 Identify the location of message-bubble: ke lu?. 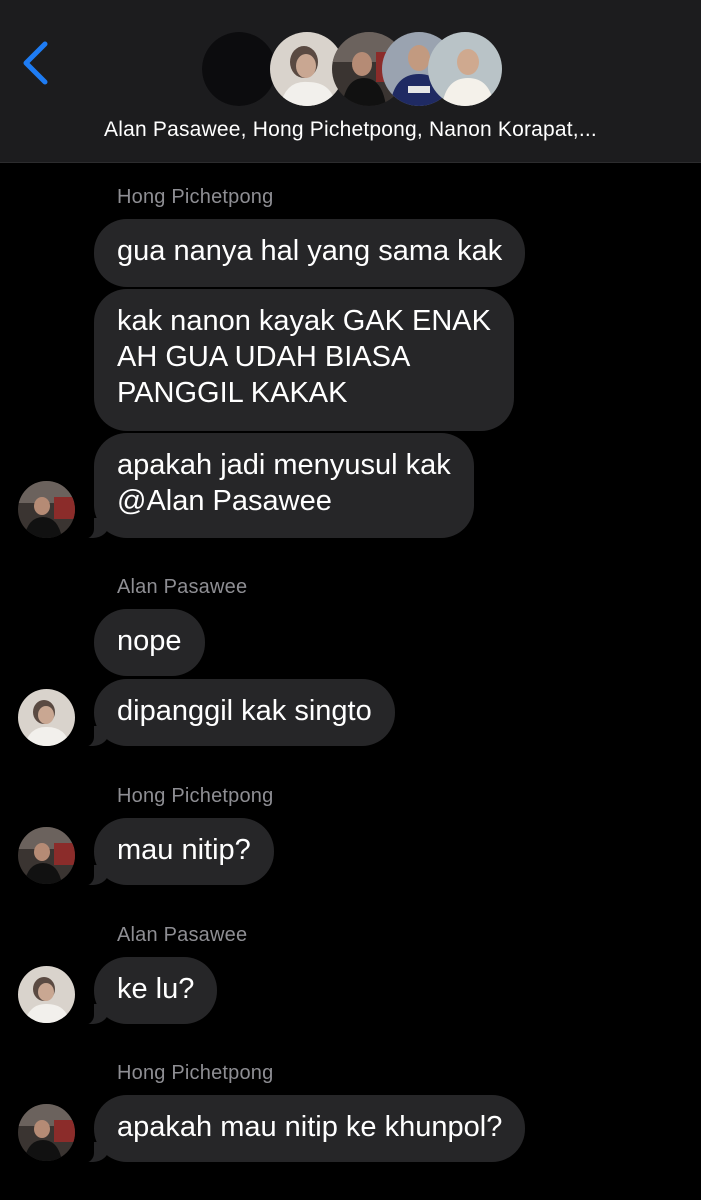
(147, 991).